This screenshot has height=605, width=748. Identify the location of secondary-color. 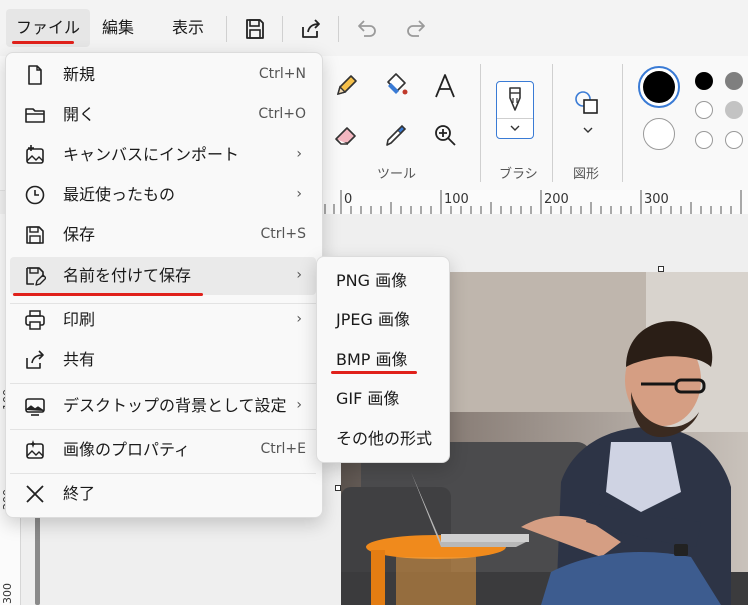
(659, 134).